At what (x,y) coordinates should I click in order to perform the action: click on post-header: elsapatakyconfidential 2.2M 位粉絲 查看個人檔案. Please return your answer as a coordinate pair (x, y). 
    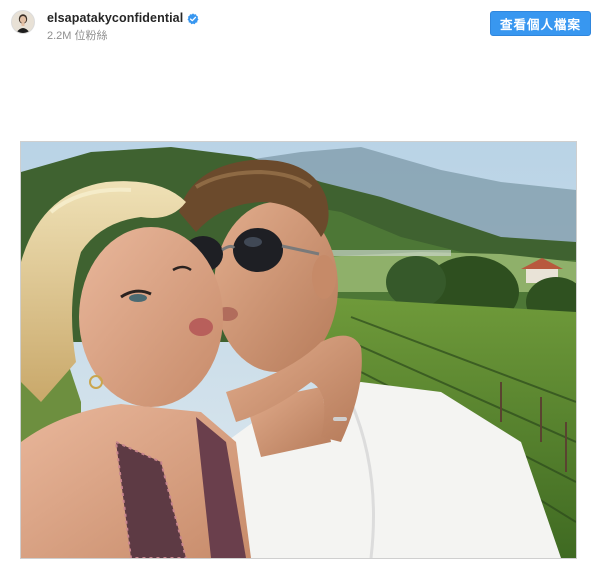
    Looking at the image, I should click on (300, 23).